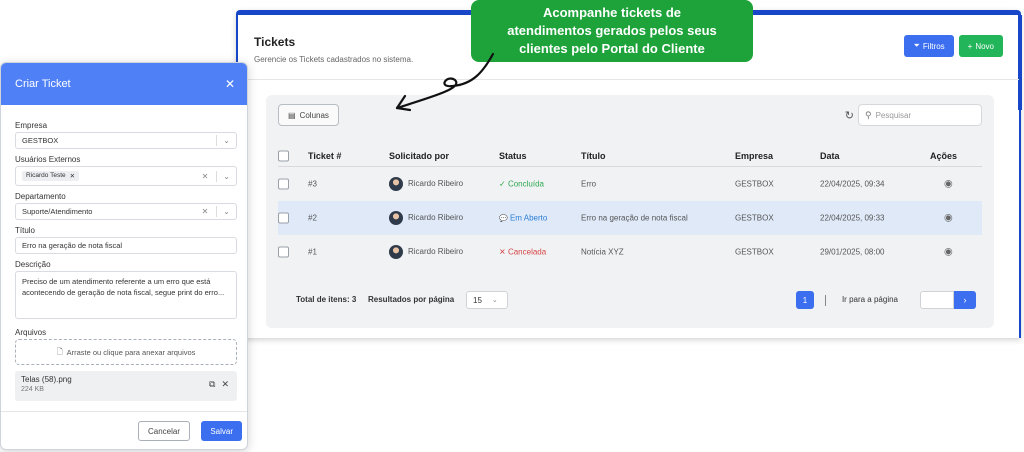 Image resolution: width=1024 pixels, height=452 pixels. I want to click on page-title: Tickets, so click(275, 42).